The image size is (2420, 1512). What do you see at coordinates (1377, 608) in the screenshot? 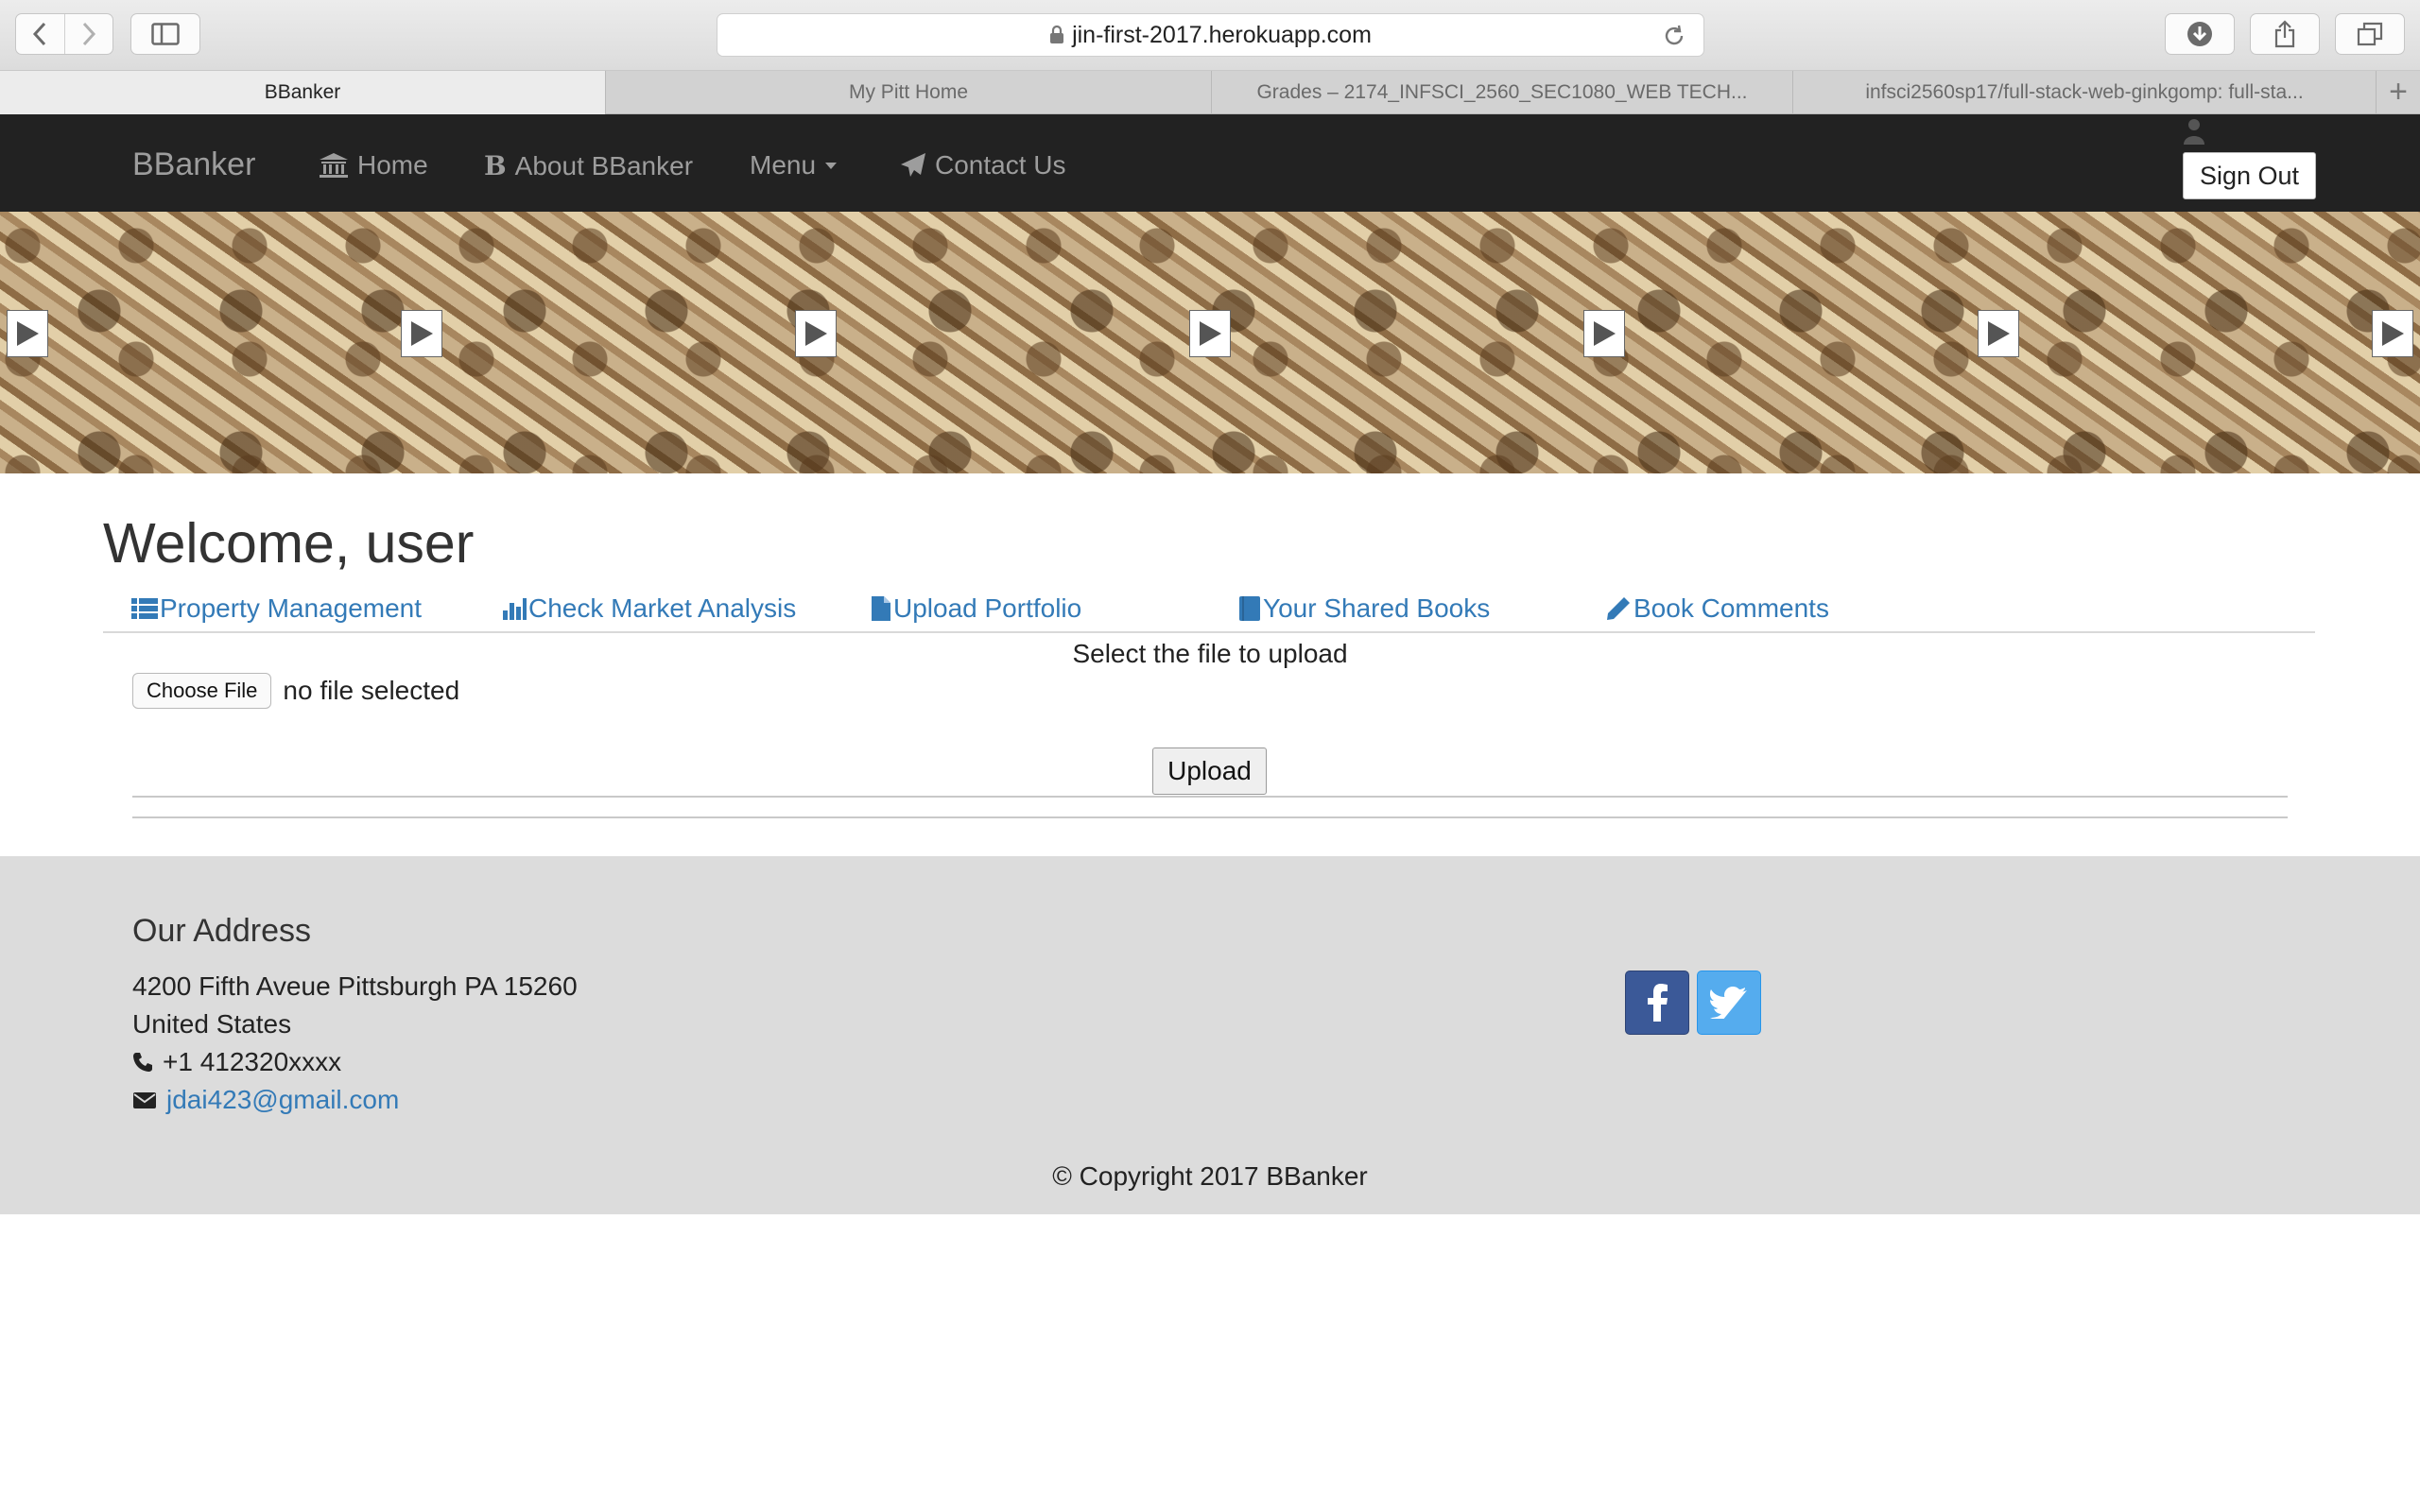
I see `tab-label: Your Shared Books` at bounding box center [1377, 608].